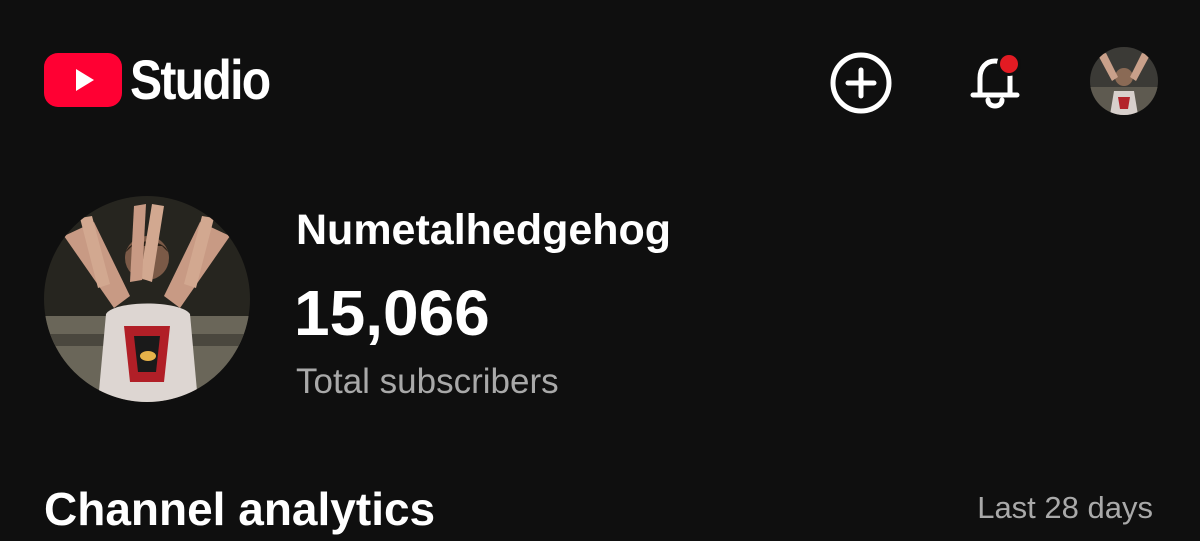 The width and height of the screenshot is (1200, 541). I want to click on account-avatar, so click(1124, 81).